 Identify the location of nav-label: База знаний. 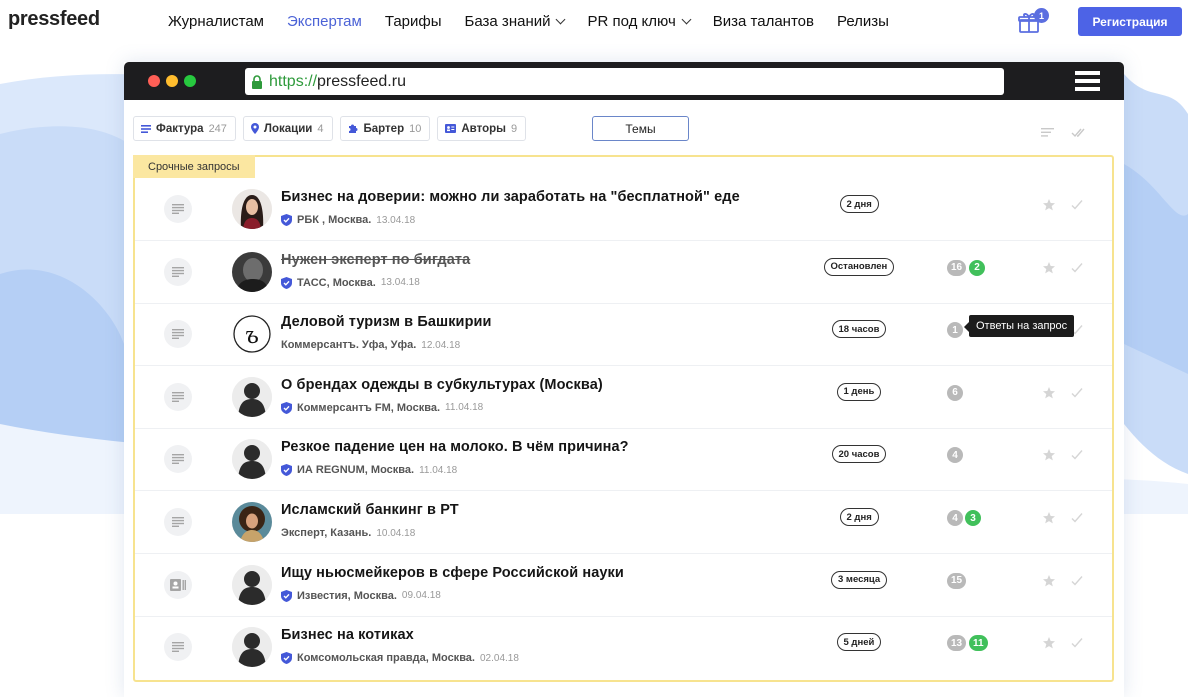
(507, 21).